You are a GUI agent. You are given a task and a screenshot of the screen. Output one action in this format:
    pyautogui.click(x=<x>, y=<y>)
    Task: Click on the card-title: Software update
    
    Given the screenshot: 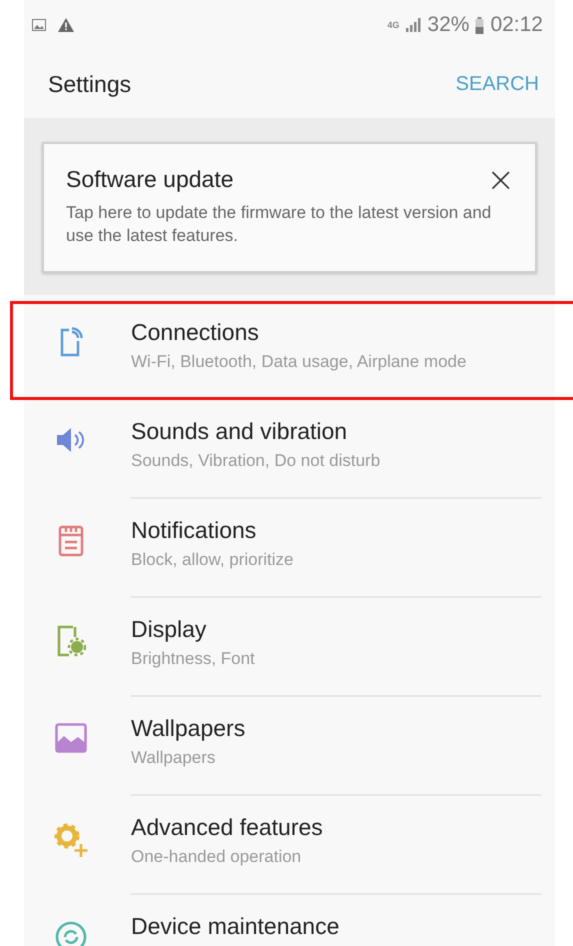 What is the action you would take?
    pyautogui.click(x=150, y=179)
    